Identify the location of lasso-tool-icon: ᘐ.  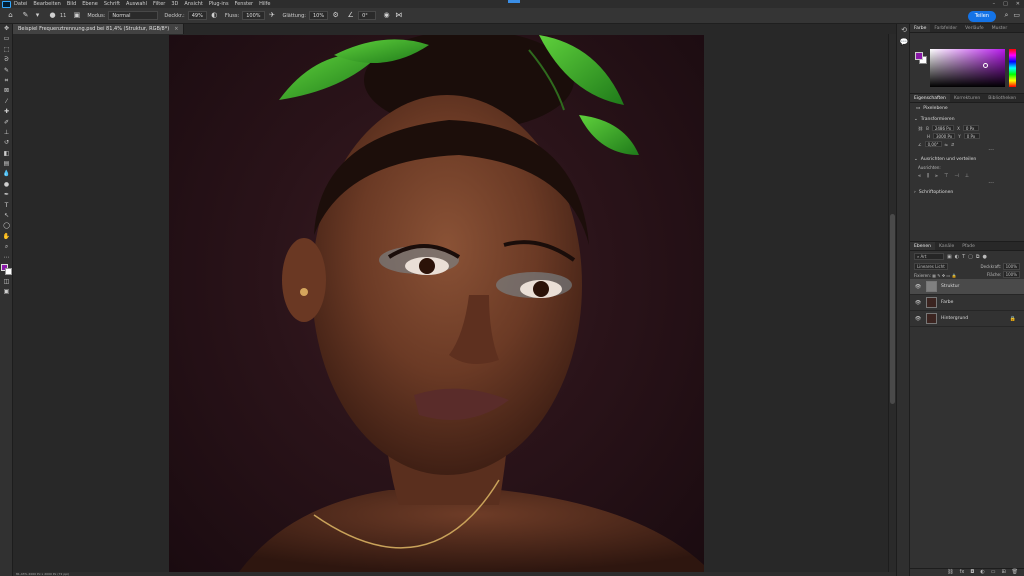
(6, 60).